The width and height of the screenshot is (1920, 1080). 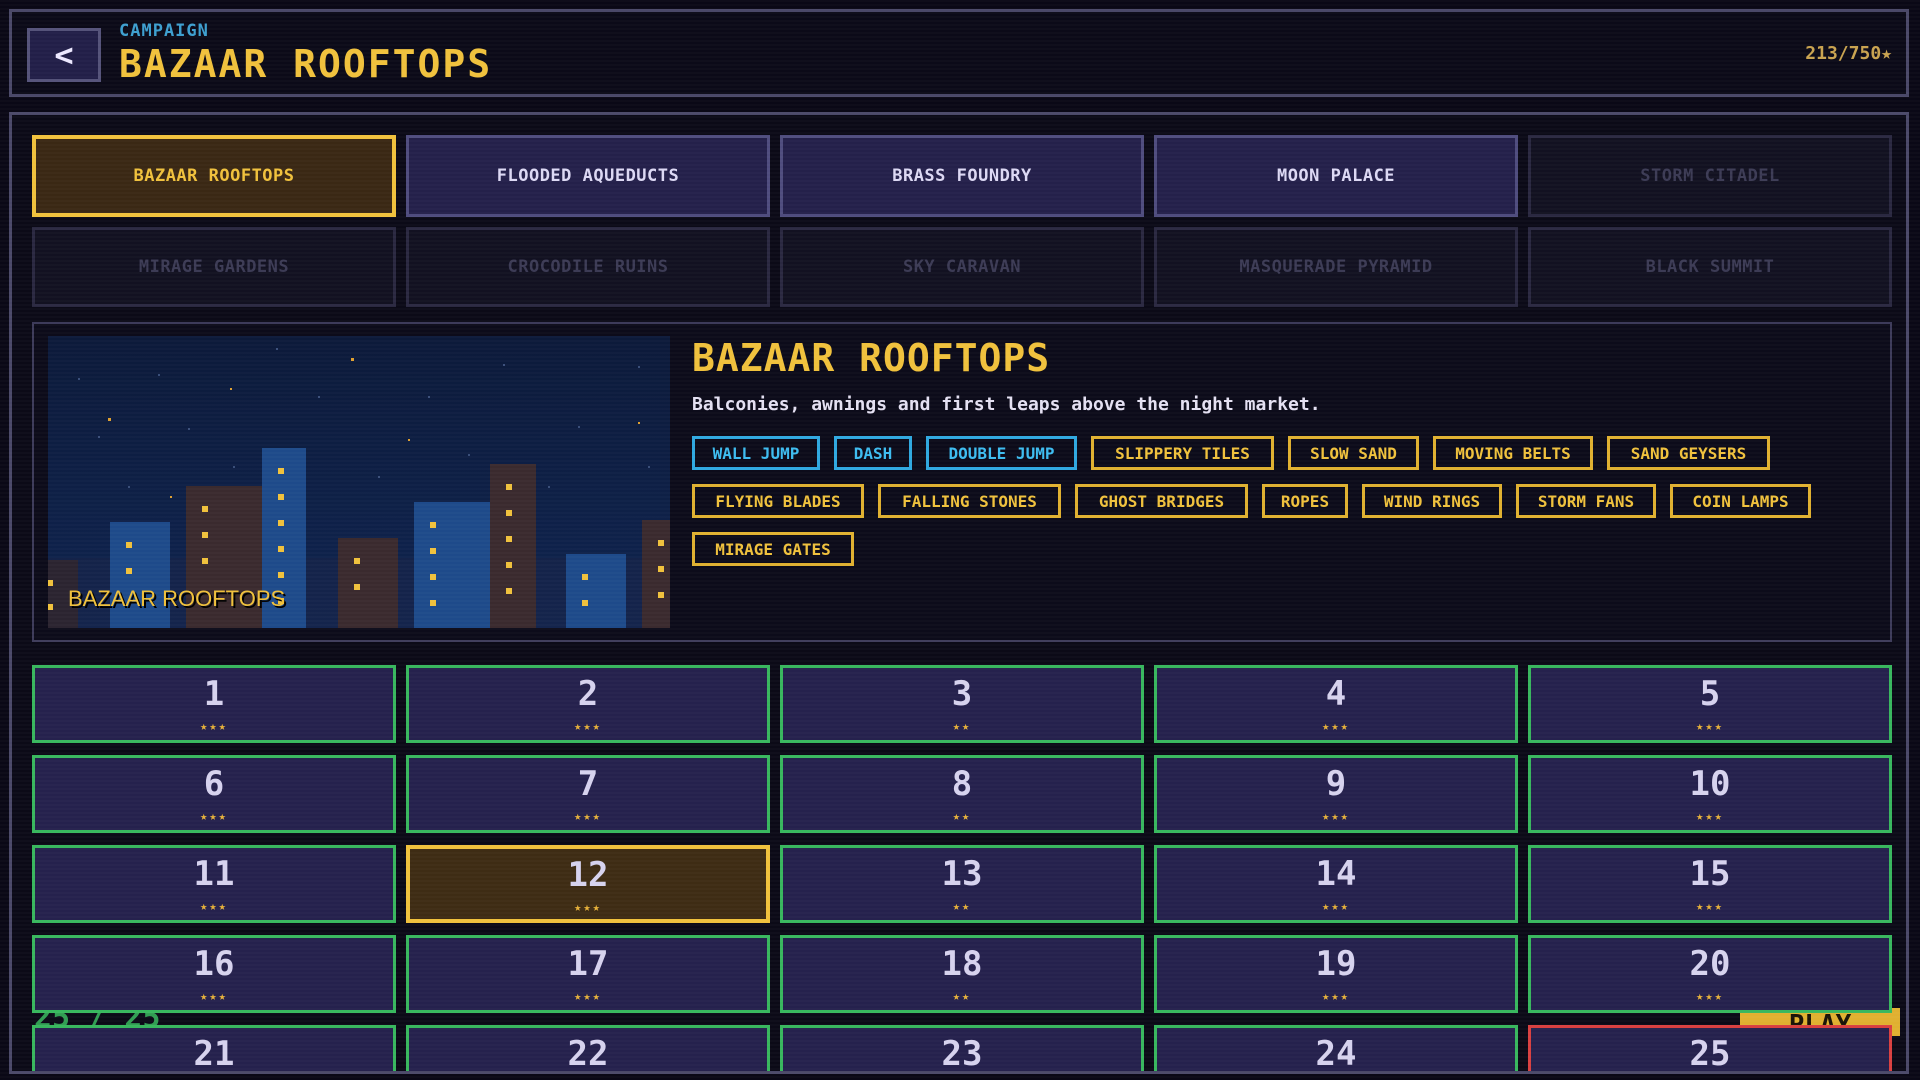 I want to click on level-number: 21, so click(x=214, y=1054).